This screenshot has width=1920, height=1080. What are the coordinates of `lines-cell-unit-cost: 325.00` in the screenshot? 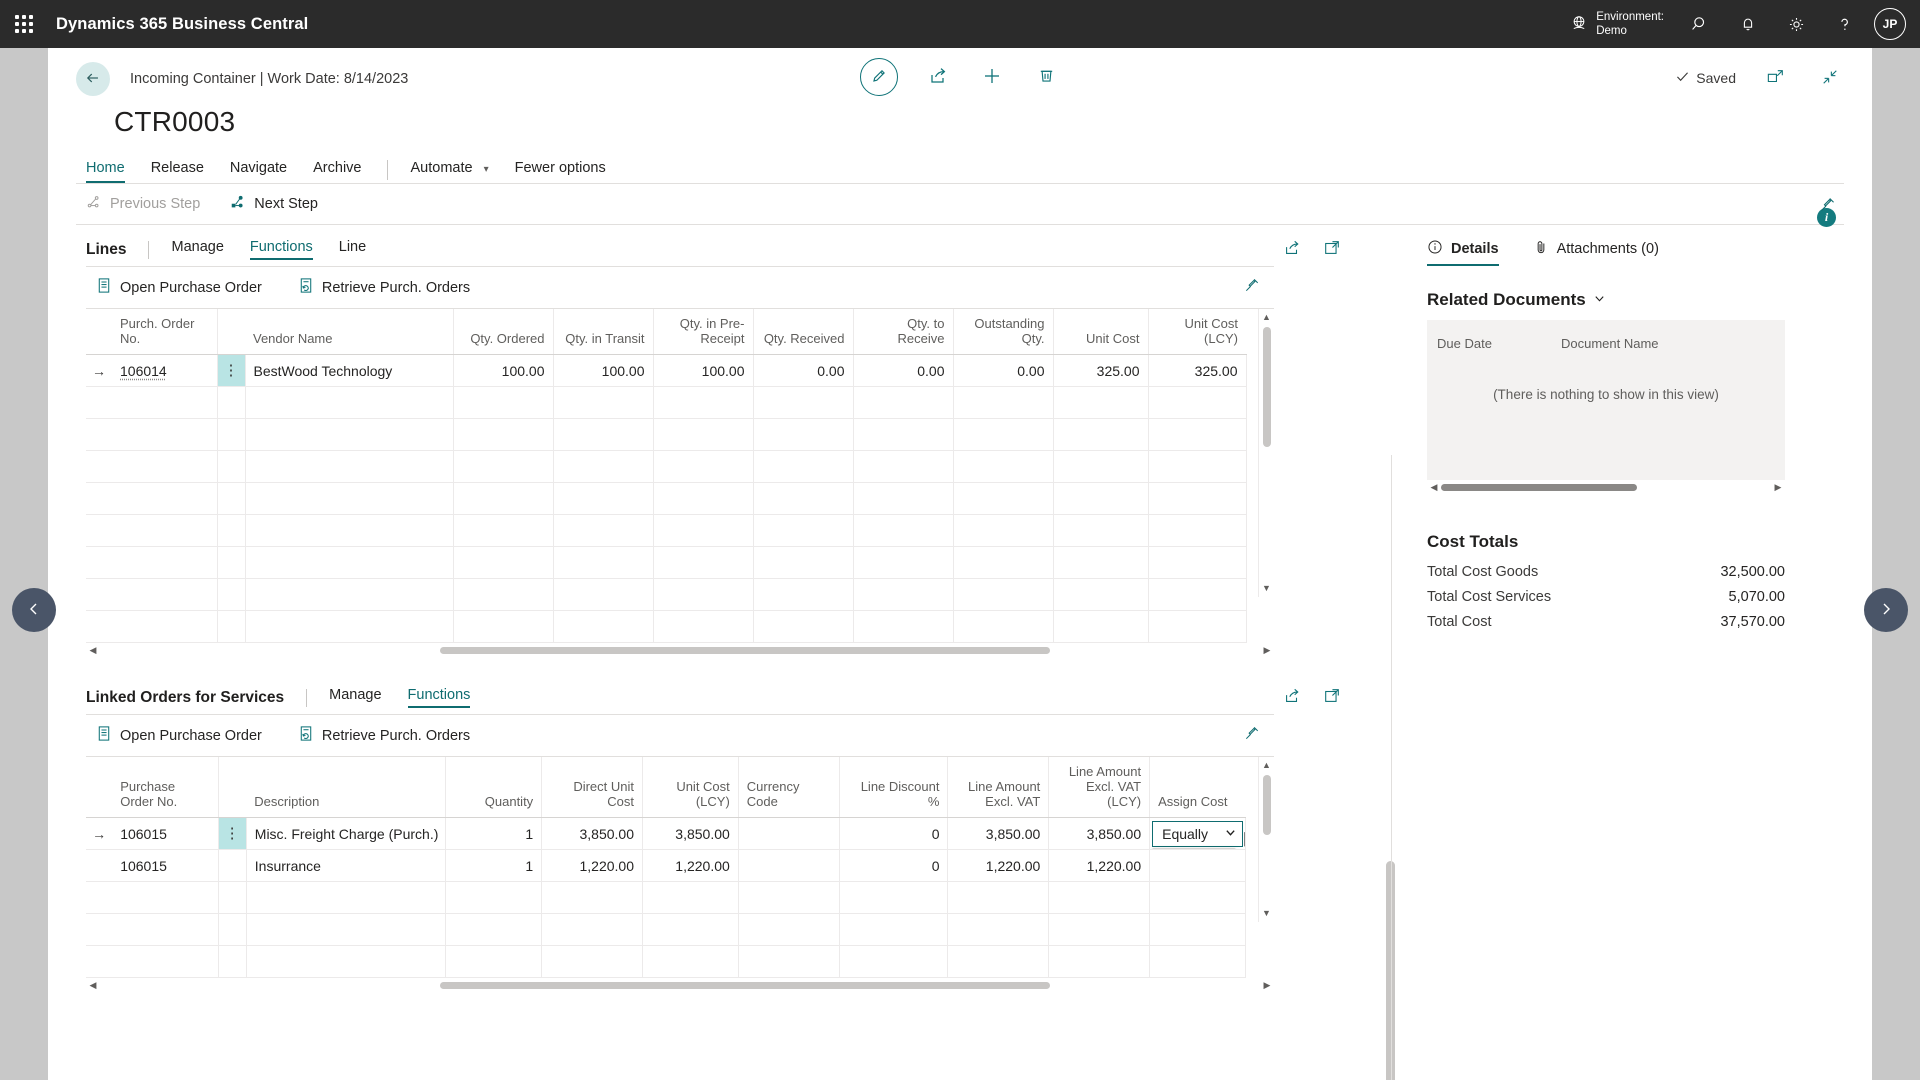 It's located at (1101, 370).